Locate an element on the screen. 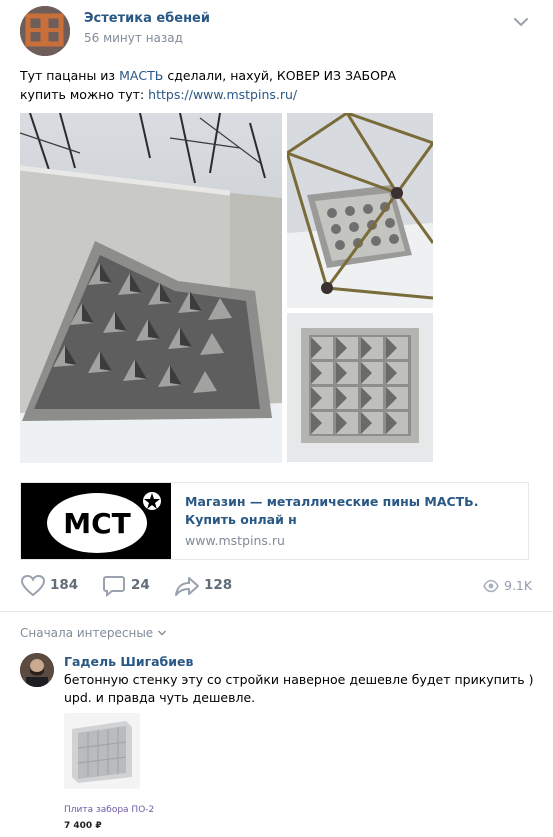  community-avatar is located at coordinates (45, 31).